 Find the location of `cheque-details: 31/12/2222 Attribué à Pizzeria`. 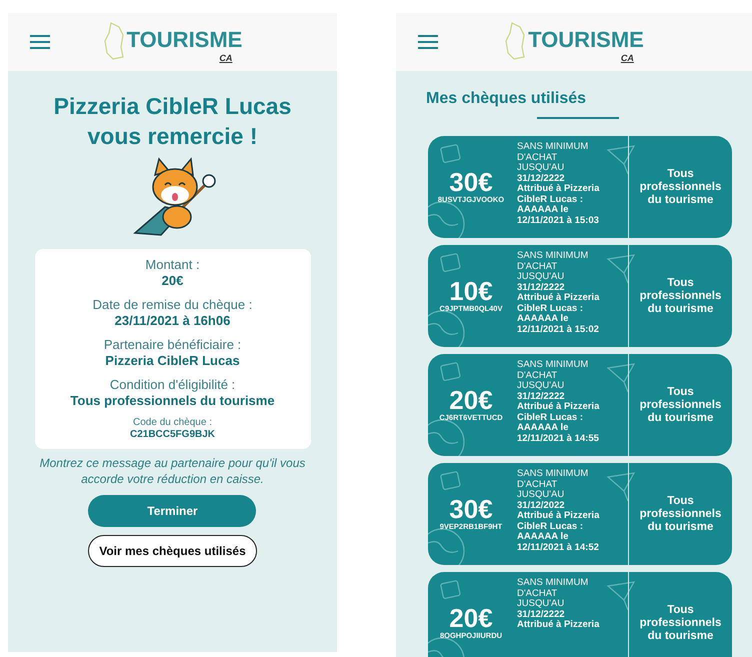

cheque-details: 31/12/2222 Attribué à Pizzeria is located at coordinates (558, 620).